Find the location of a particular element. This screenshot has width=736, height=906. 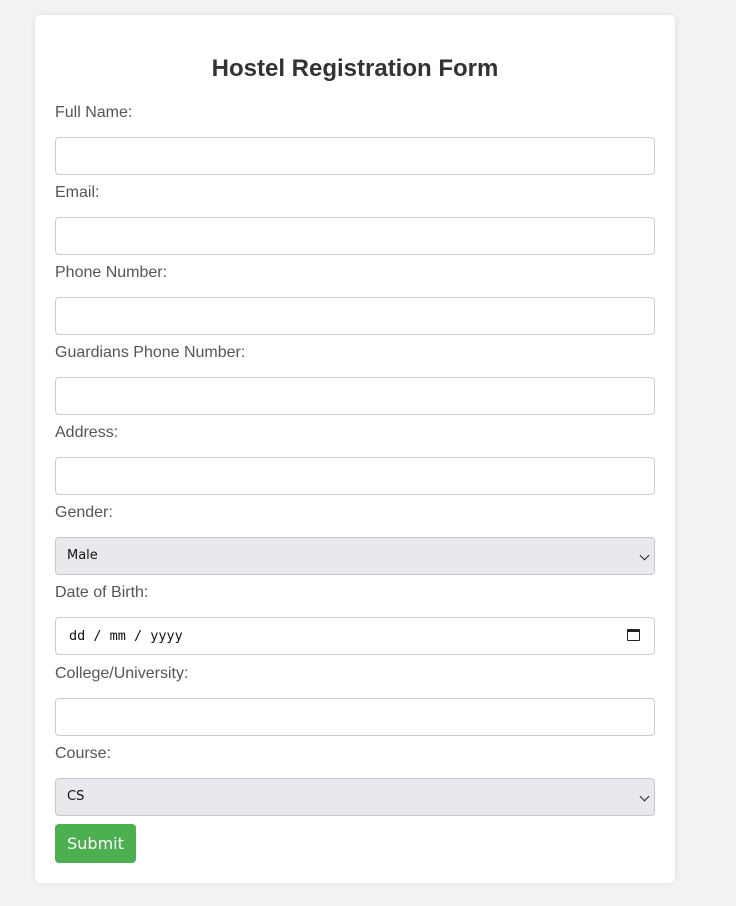

phone-field: Phone Number: is located at coordinates (355, 299).